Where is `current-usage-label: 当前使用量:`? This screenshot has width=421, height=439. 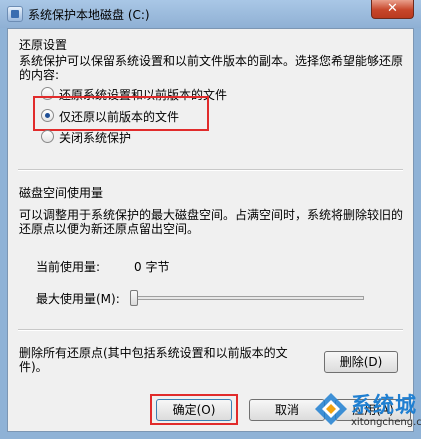 current-usage-label: 当前使用量: is located at coordinates (68, 267).